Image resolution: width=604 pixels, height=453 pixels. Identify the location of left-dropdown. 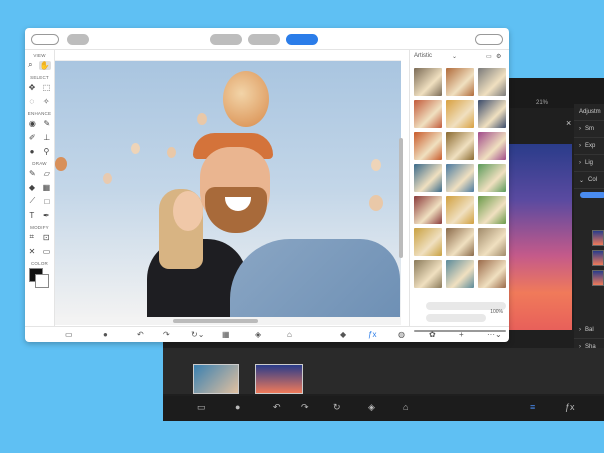
(45, 39).